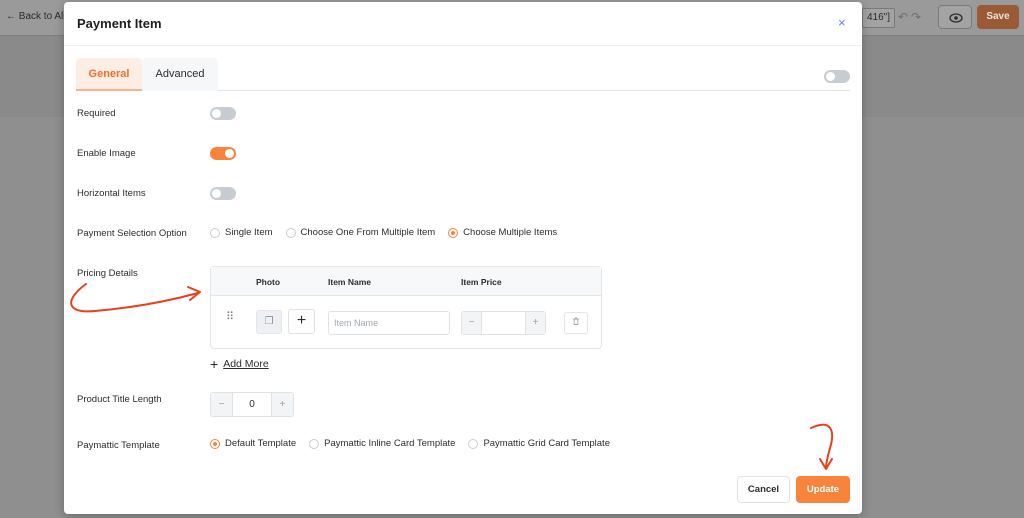 Image resolution: width=1024 pixels, height=518 pixels. I want to click on tab-bar: General Advanced, so click(463, 74).